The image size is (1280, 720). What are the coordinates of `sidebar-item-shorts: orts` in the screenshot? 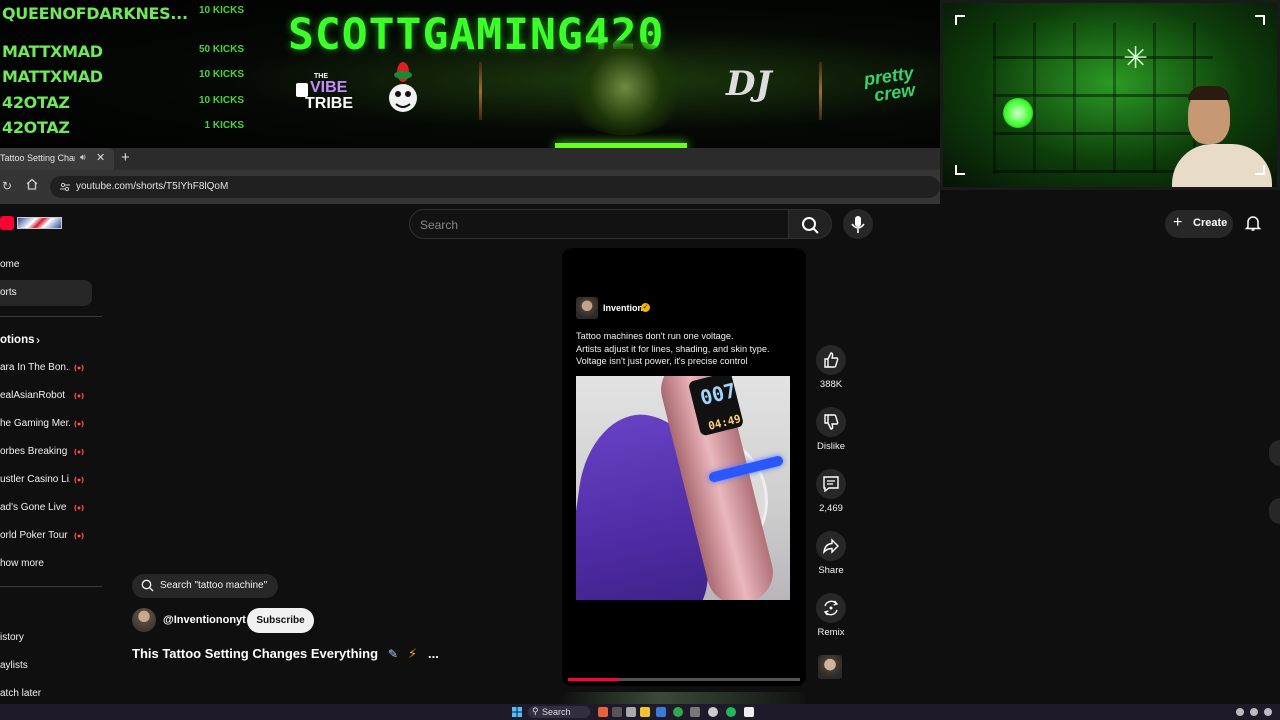 It's located at (46, 293).